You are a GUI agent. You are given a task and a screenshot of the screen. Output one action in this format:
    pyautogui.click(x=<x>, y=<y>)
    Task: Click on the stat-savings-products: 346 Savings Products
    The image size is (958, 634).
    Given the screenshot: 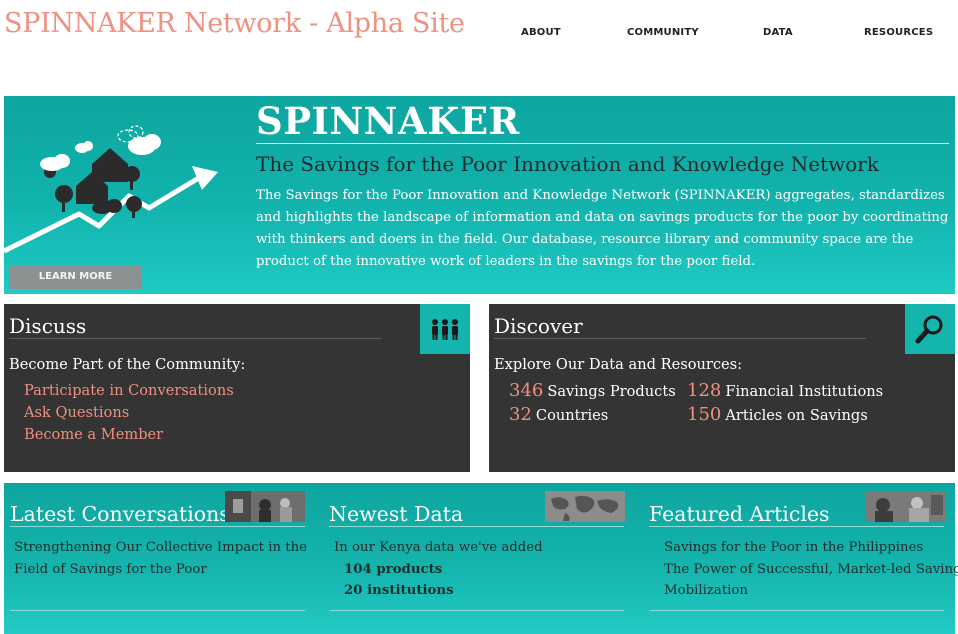 What is the action you would take?
    pyautogui.click(x=592, y=390)
    